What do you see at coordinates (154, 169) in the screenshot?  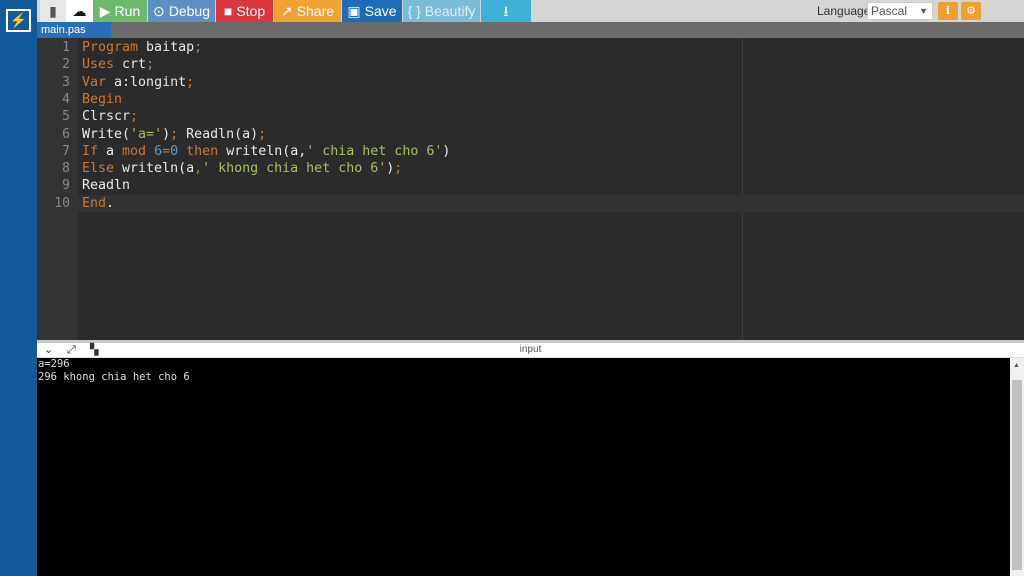 I see `code-token: writeln(a` at bounding box center [154, 169].